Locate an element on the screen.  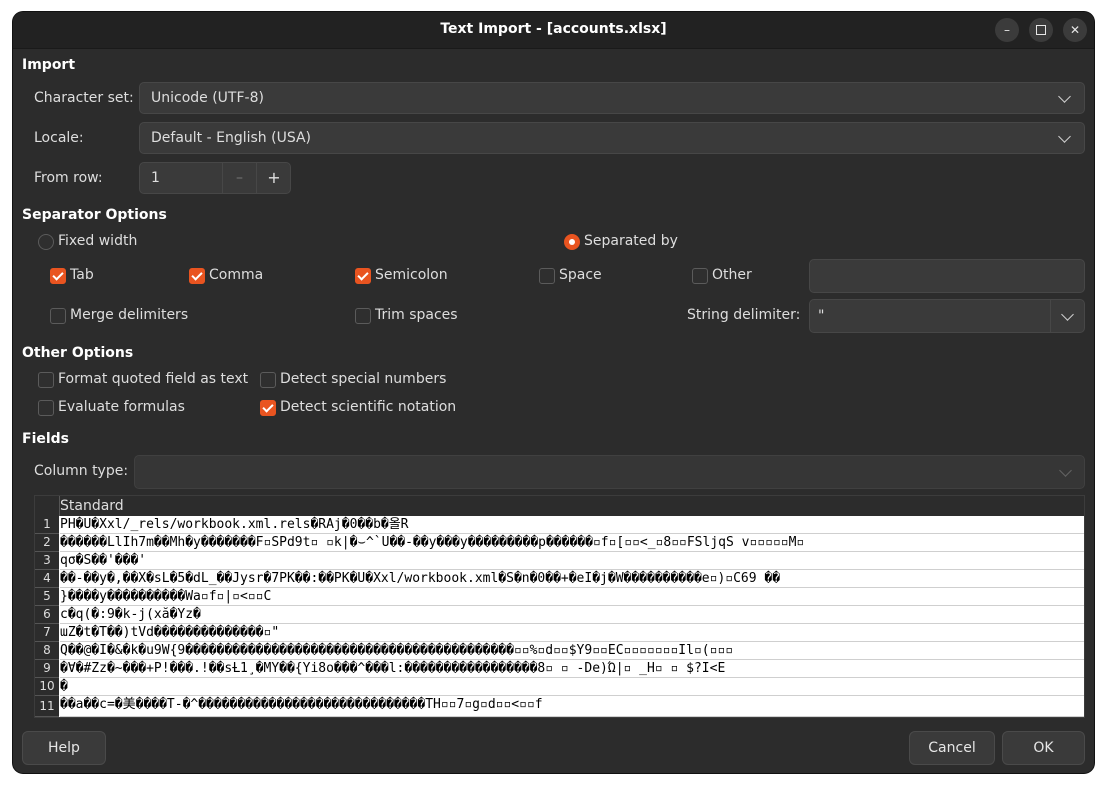
close-icon: ✕ is located at coordinates (1075, 30).